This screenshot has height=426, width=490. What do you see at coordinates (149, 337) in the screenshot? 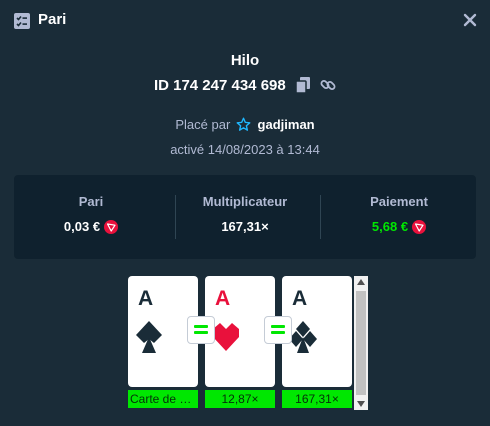
I see `spade-icon` at bounding box center [149, 337].